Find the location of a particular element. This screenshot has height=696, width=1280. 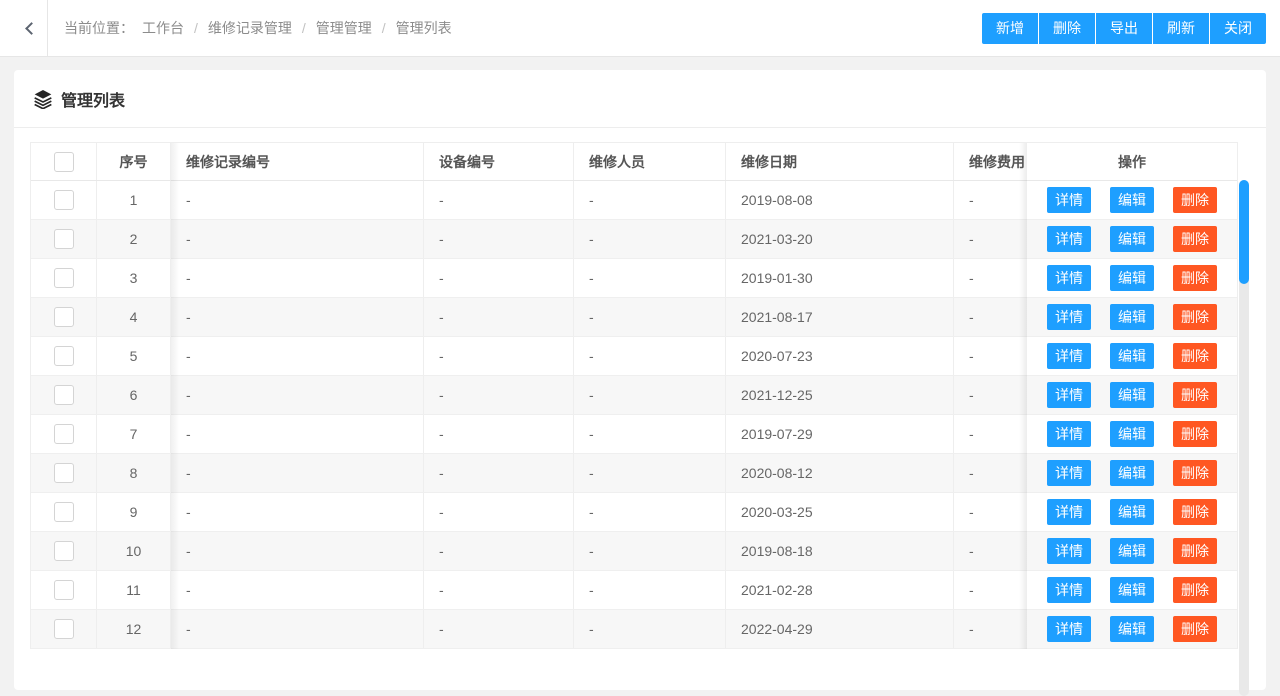

toolbar: 新增 删除 导出 刷新 关闭 is located at coordinates (1124, 28).